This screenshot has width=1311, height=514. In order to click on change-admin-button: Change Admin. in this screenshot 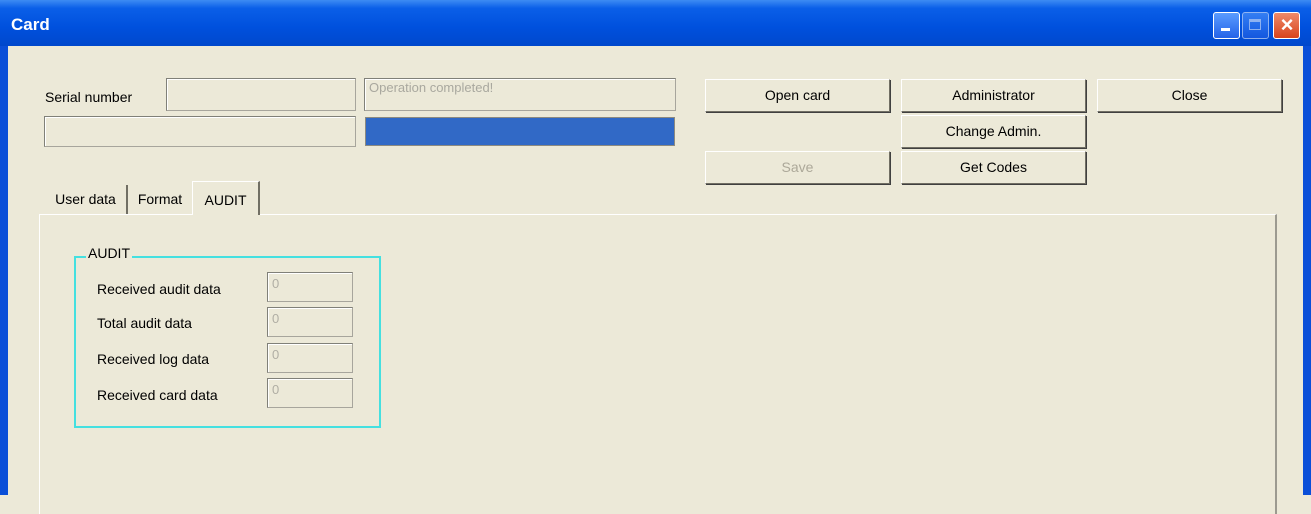, I will do `click(993, 131)`.